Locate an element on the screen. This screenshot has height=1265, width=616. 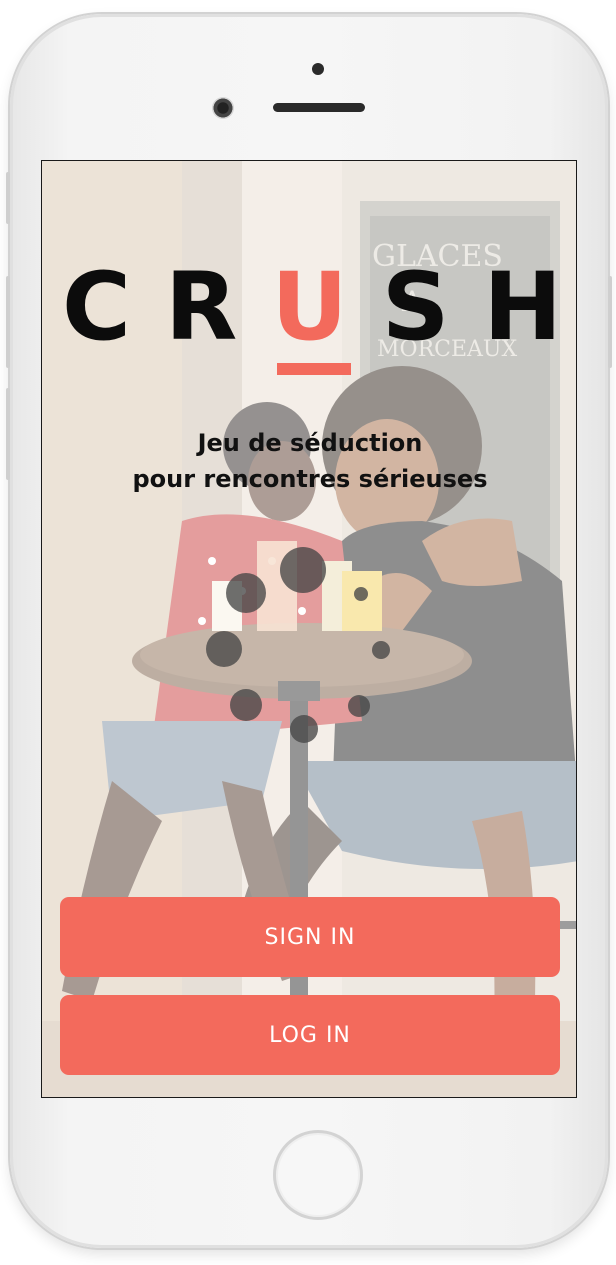
logo-accent-letter: U is located at coordinates (326, 307).